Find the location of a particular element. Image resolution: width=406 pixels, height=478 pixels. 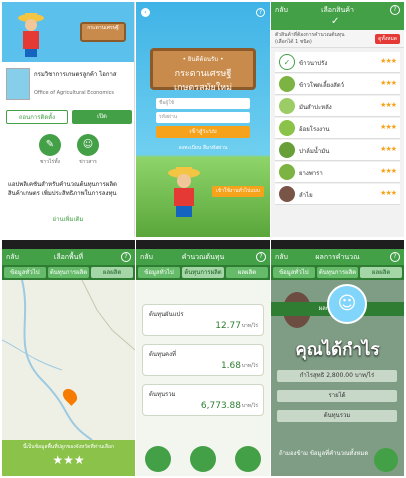

longan-icon is located at coordinates (287, 194).